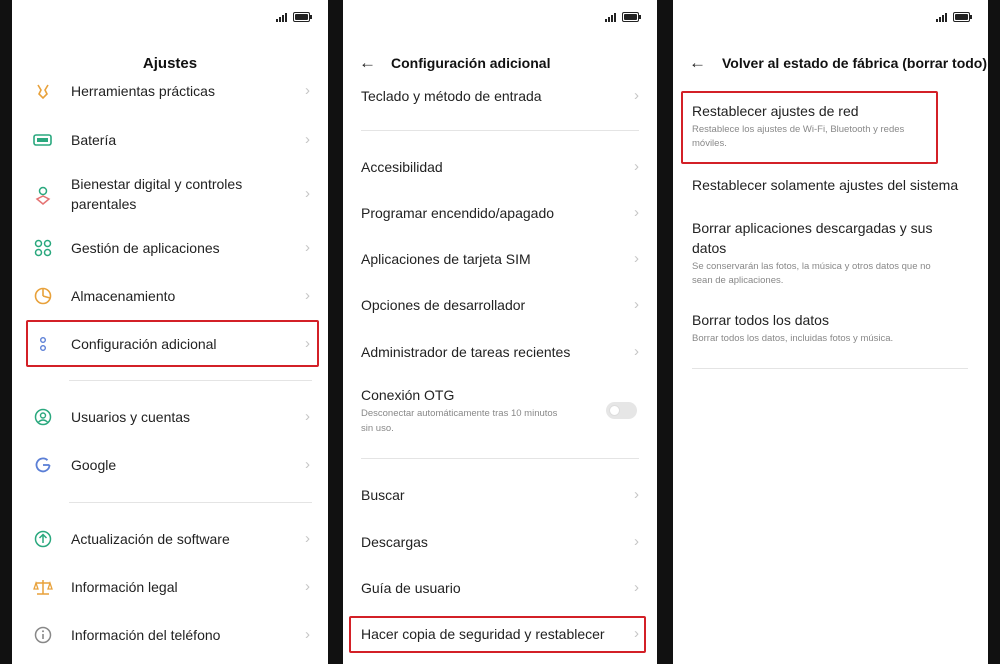 The width and height of the screenshot is (1000, 664). Describe the element at coordinates (411, 588) in the screenshot. I see `list-item-label: Guía de usuario` at that location.